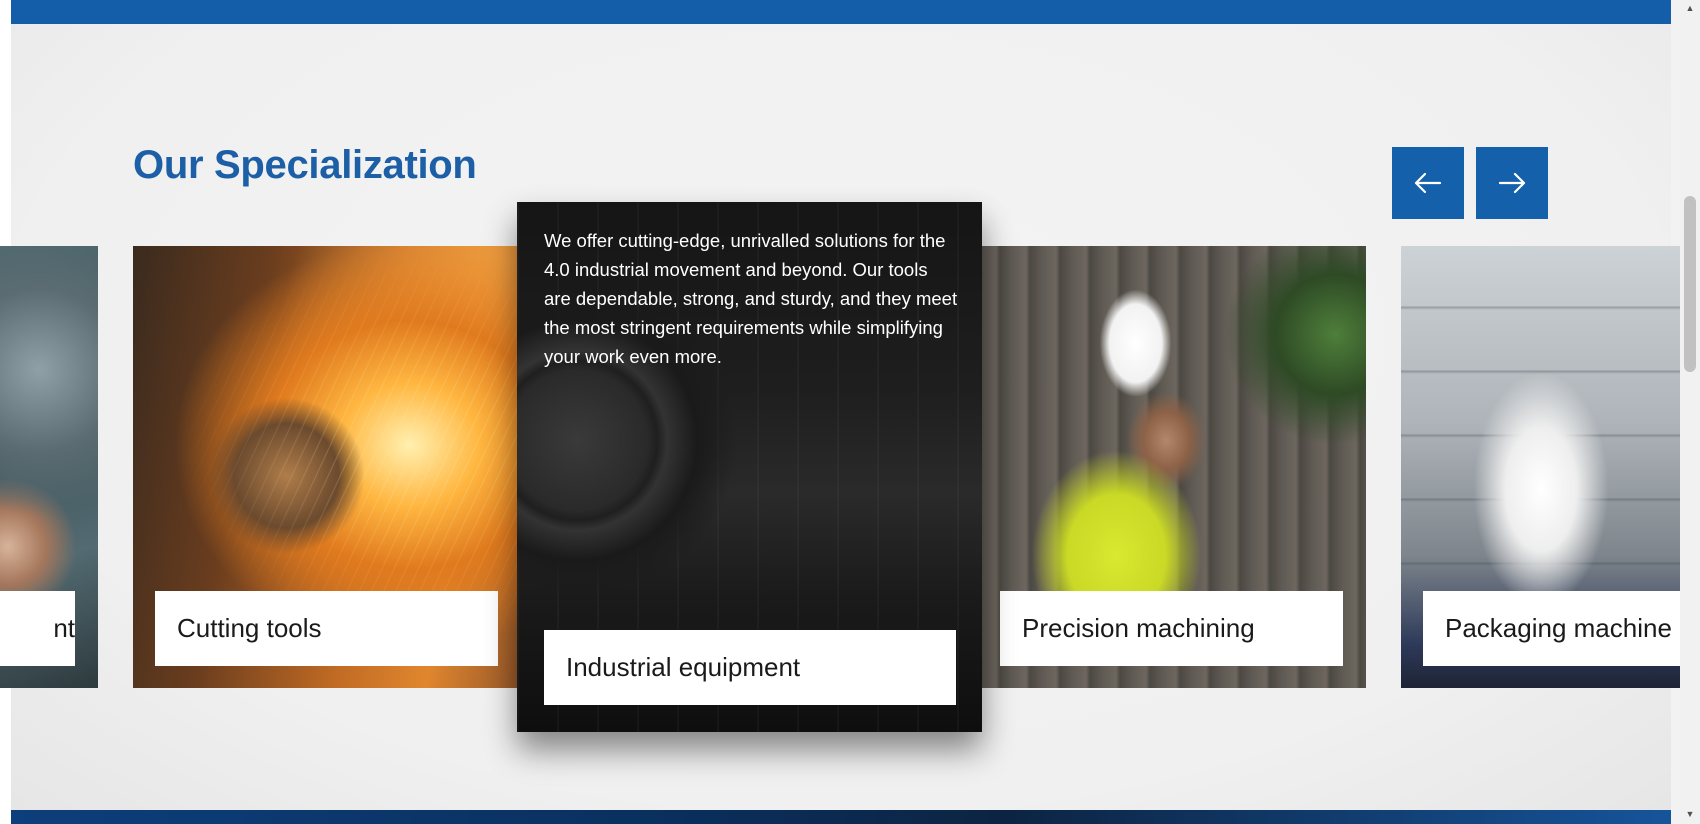 This screenshot has height=824, width=1700. What do you see at coordinates (1690, 814) in the screenshot?
I see `scroll-down-icon: ▼` at bounding box center [1690, 814].